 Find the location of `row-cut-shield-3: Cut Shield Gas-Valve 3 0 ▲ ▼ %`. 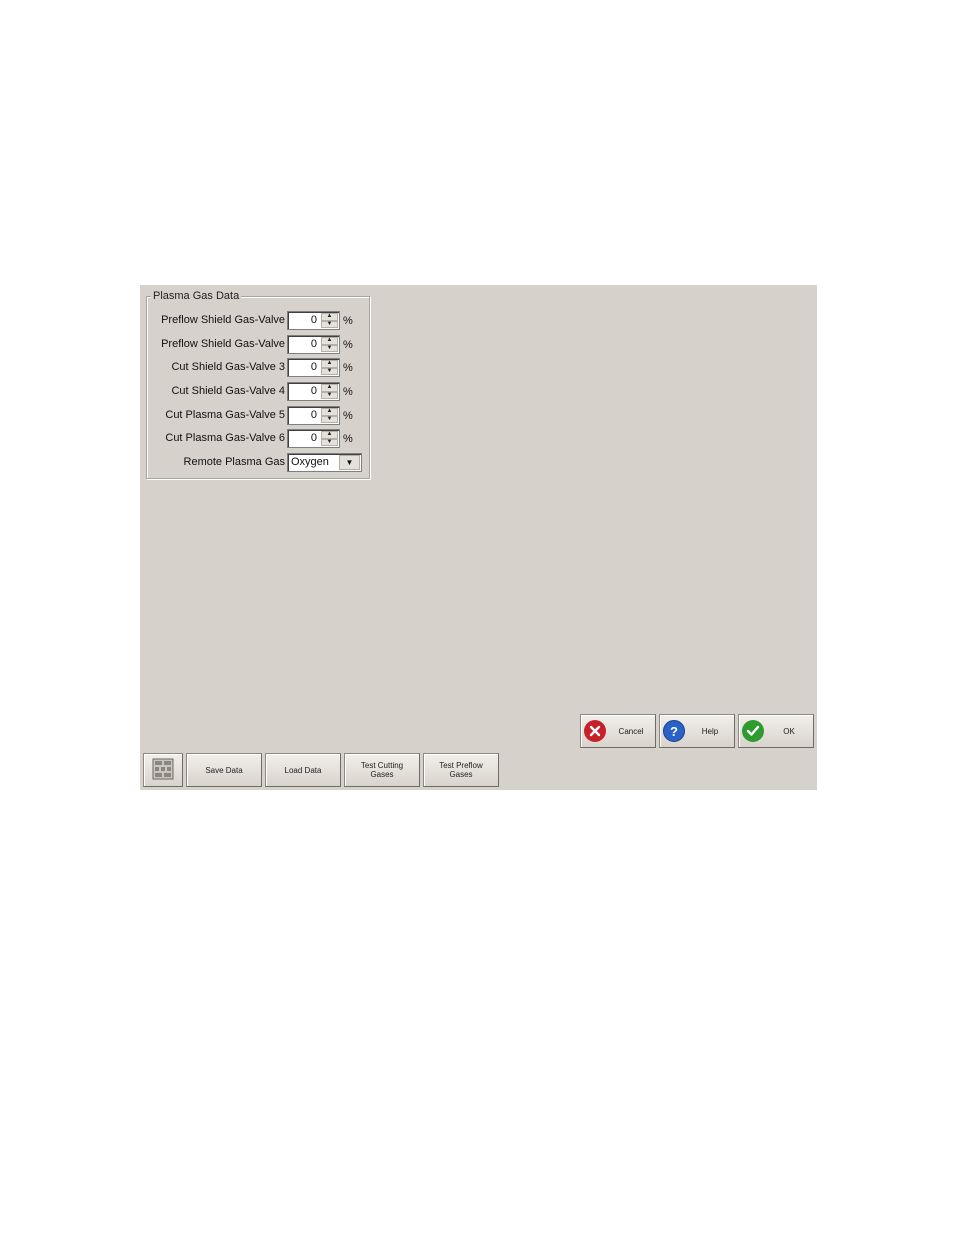

row-cut-shield-3: Cut Shield Gas-Valve 3 0 ▲ ▼ % is located at coordinates (258, 367).